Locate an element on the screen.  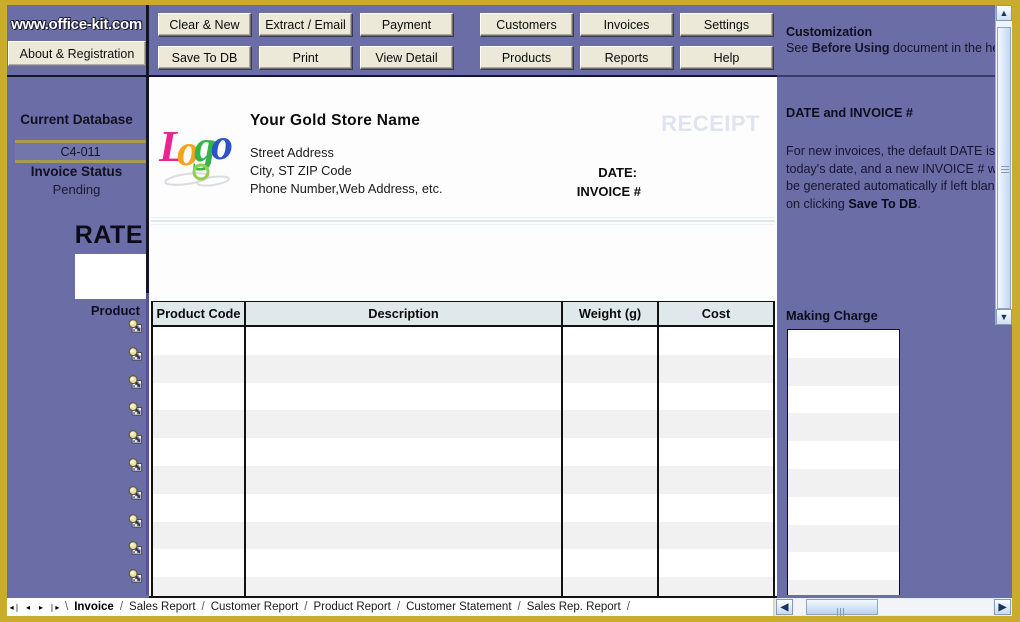
scroll-right-icon: ▶ is located at coordinates (1002, 607).